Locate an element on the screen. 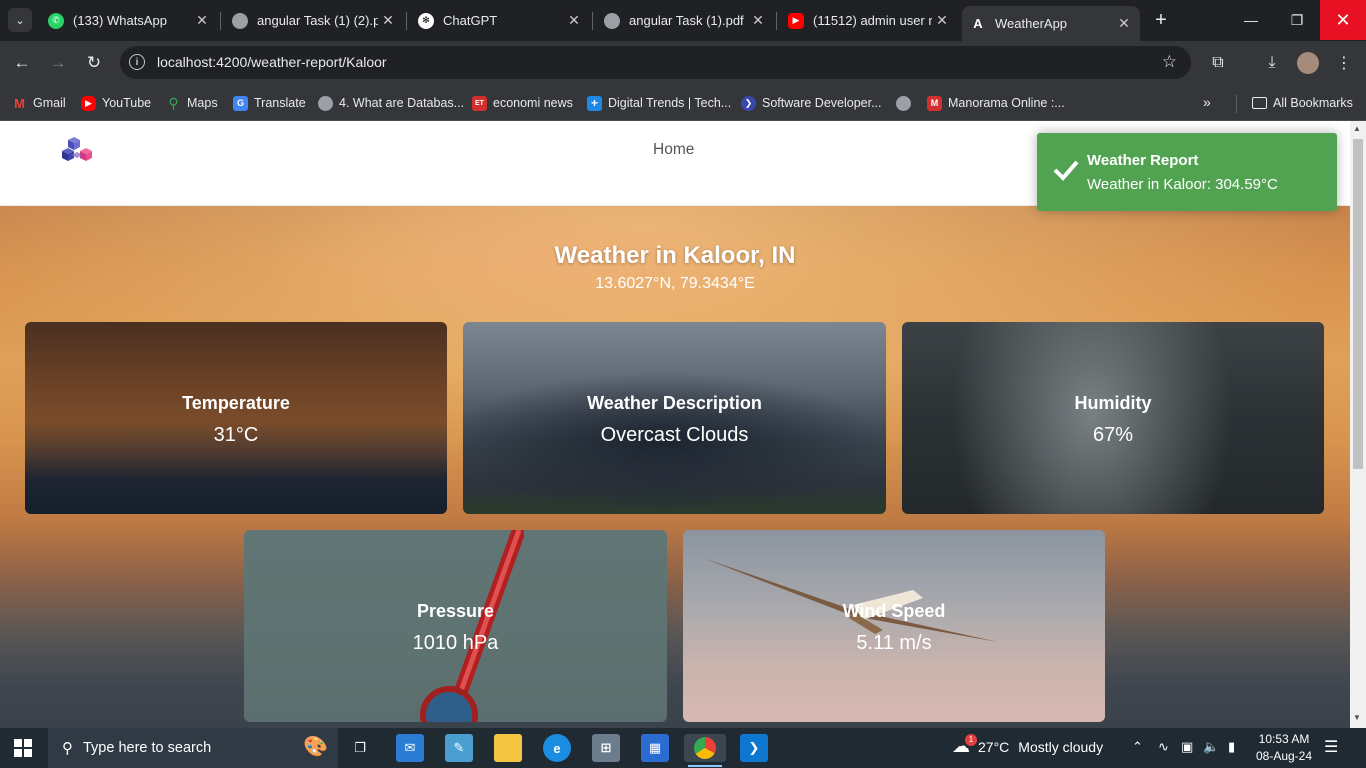  mail-icon: ✉ is located at coordinates (410, 748).